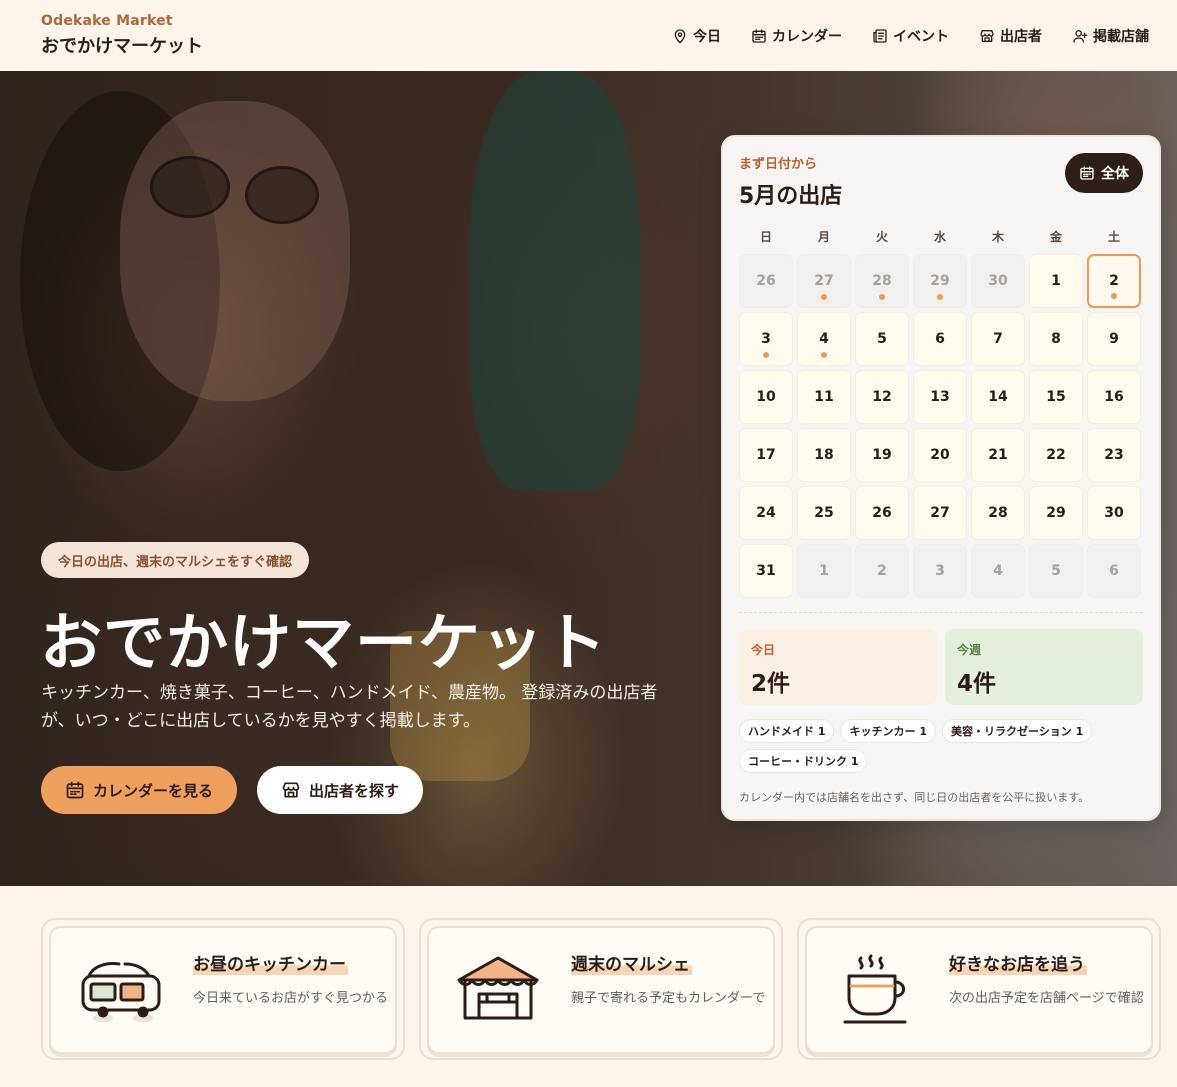  What do you see at coordinates (1010, 36) in the screenshot?
I see `nav-vendors: 出店者` at bounding box center [1010, 36].